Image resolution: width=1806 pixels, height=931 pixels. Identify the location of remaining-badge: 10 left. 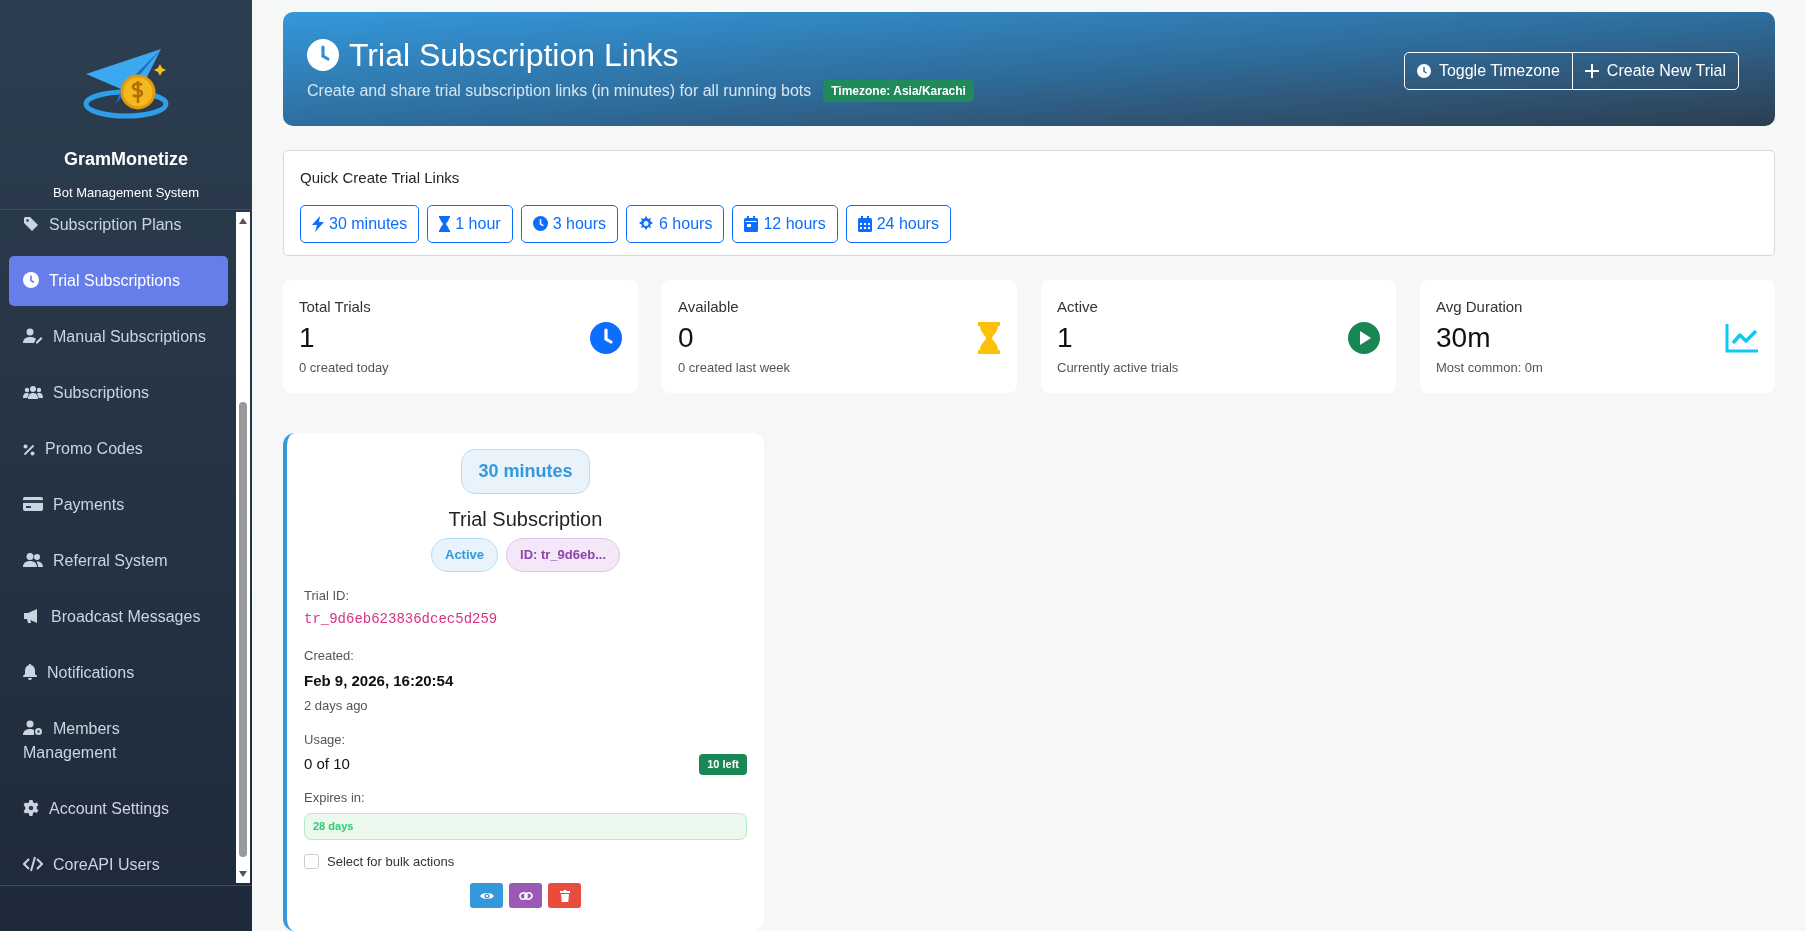
(723, 764).